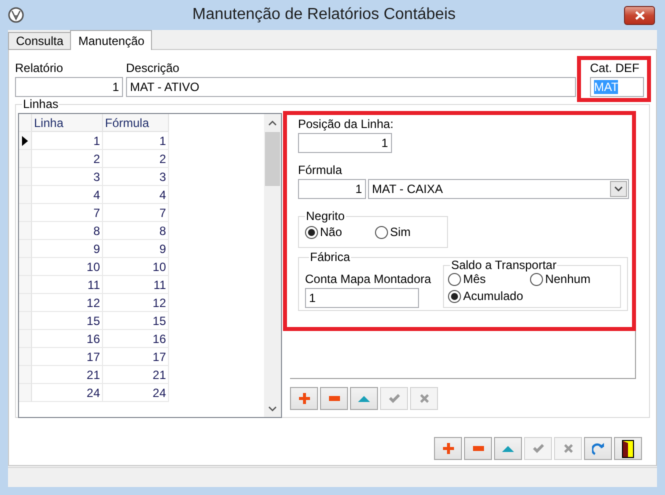 The height and width of the screenshot is (495, 665). Describe the element at coordinates (615, 68) in the screenshot. I see `field-label: Cat. DEF` at that location.